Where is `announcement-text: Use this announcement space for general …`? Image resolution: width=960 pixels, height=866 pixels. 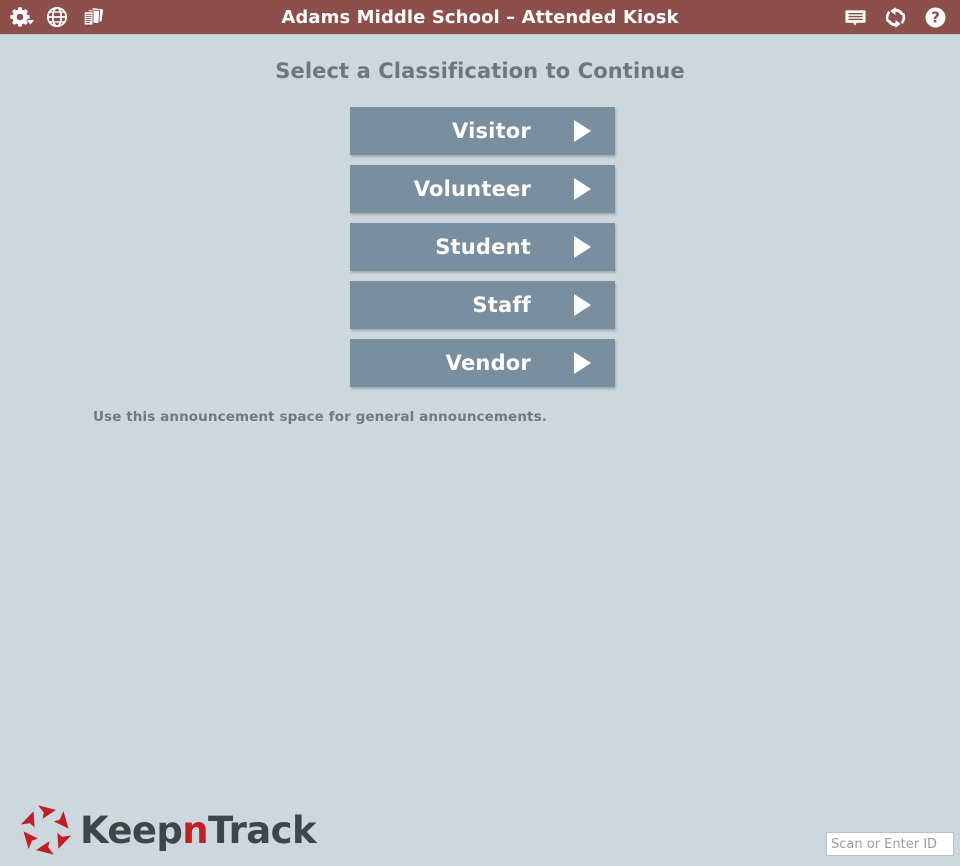
announcement-text: Use this announcement space for general … is located at coordinates (320, 417).